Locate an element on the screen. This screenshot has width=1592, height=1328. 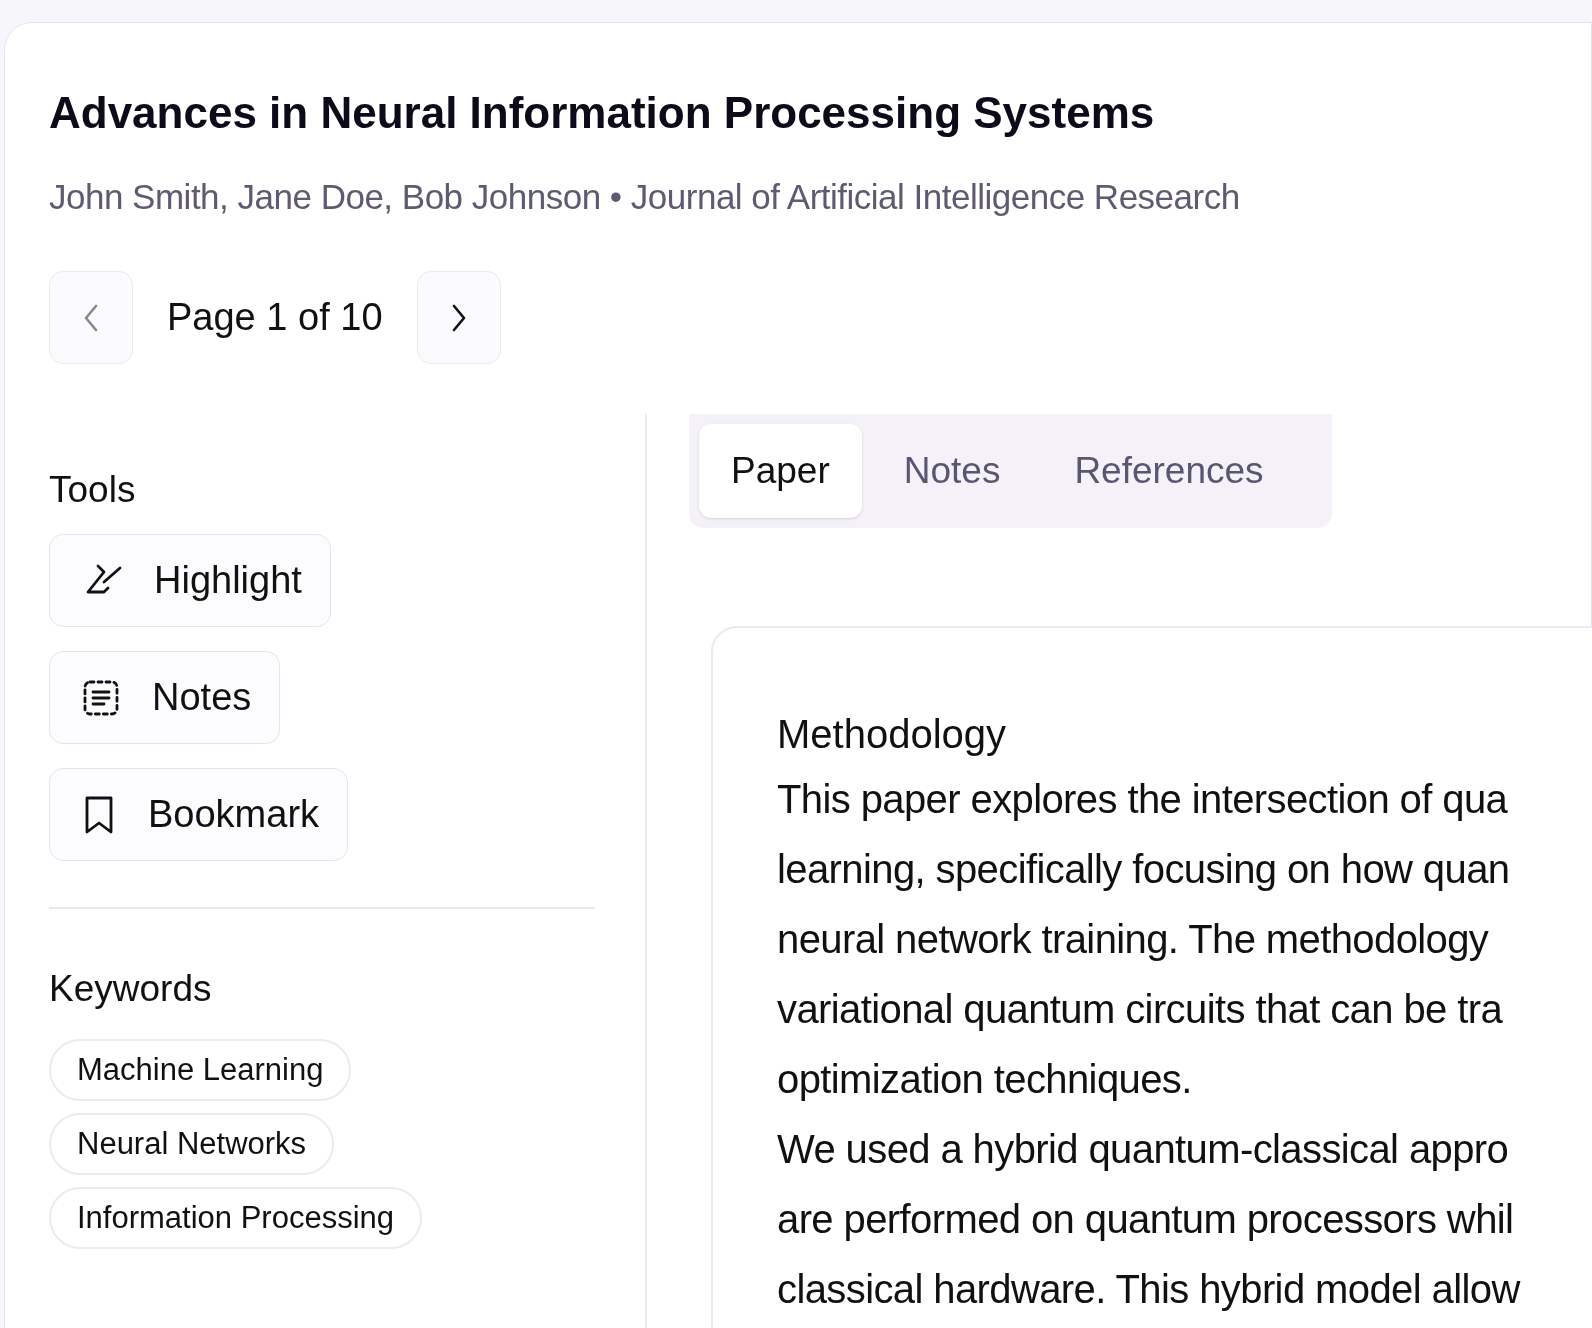
chevron-left-icon is located at coordinates (91, 317).